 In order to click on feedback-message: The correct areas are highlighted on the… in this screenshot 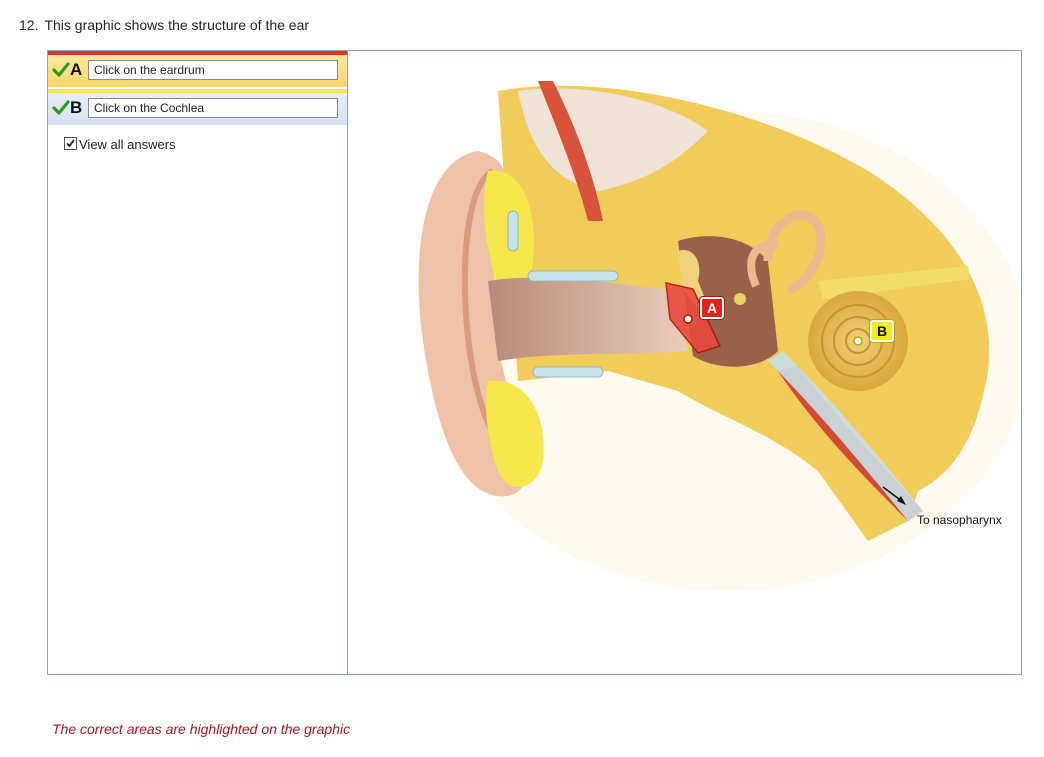, I will do `click(201, 729)`.